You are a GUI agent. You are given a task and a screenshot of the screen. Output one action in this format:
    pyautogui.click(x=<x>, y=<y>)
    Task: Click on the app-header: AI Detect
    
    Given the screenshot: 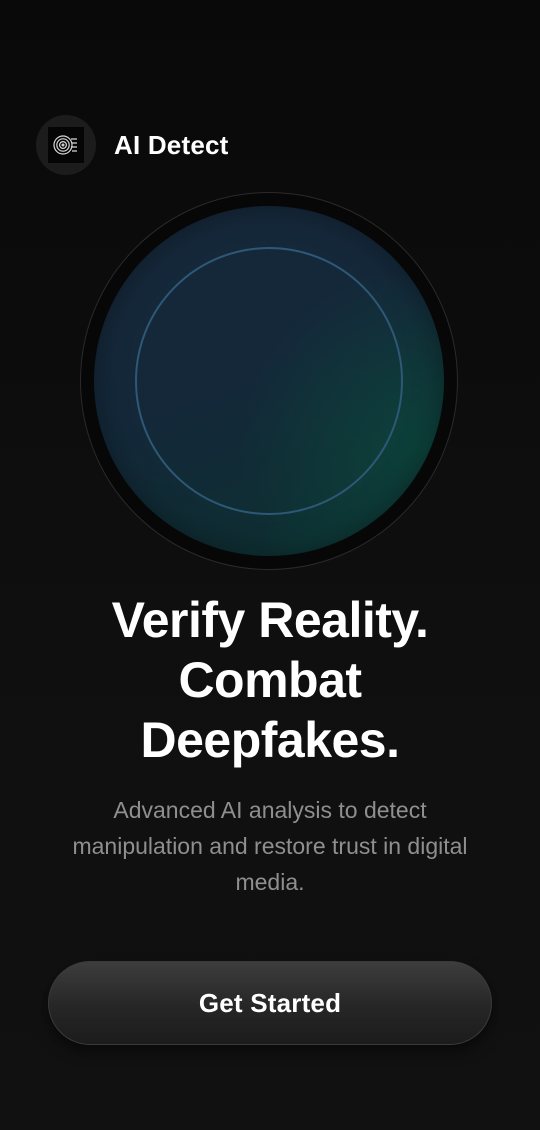 What is the action you would take?
    pyautogui.click(x=132, y=145)
    